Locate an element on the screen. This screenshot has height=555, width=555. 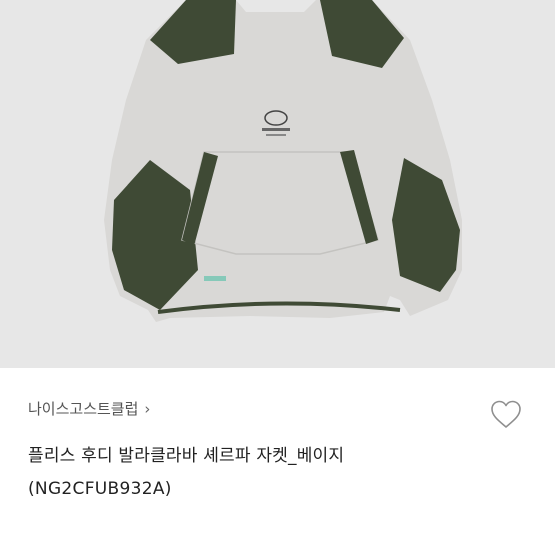
brand-link: 나이스고스트클럽 › is located at coordinates (89, 408).